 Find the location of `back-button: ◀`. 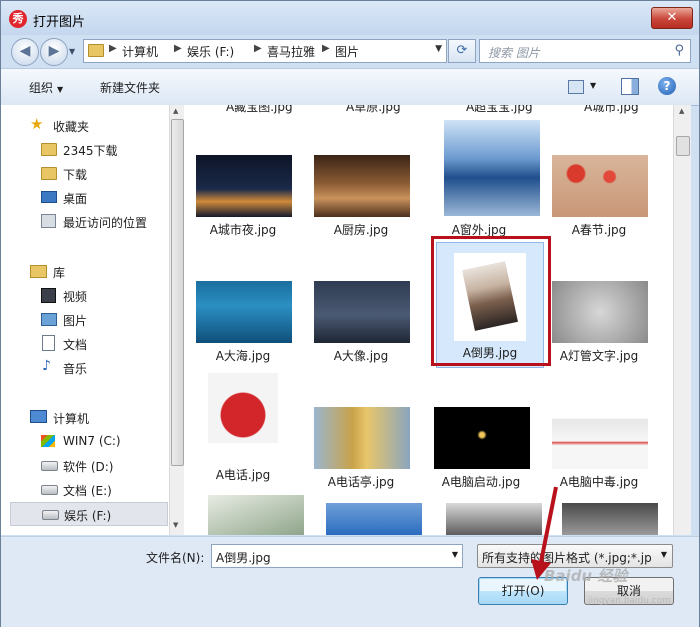

back-button: ◀ is located at coordinates (25, 52).